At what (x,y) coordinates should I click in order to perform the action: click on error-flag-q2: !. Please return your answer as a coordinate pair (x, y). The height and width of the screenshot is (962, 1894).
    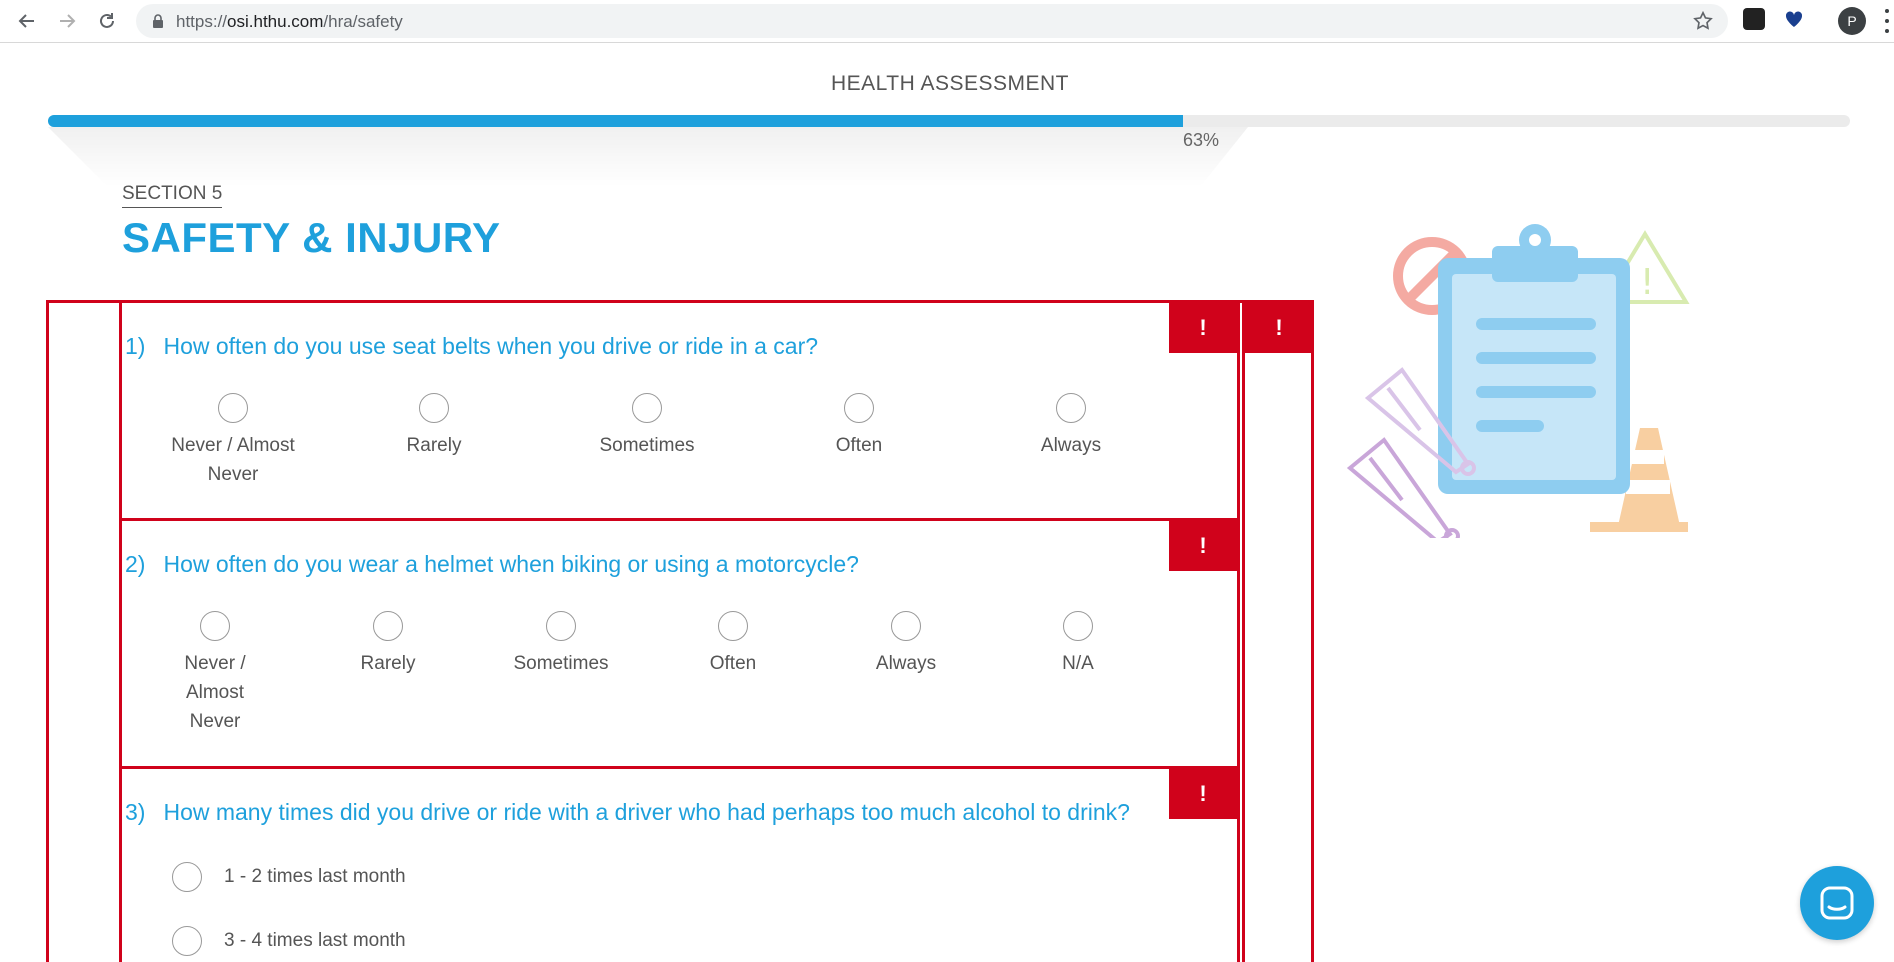
    Looking at the image, I should click on (1203, 546).